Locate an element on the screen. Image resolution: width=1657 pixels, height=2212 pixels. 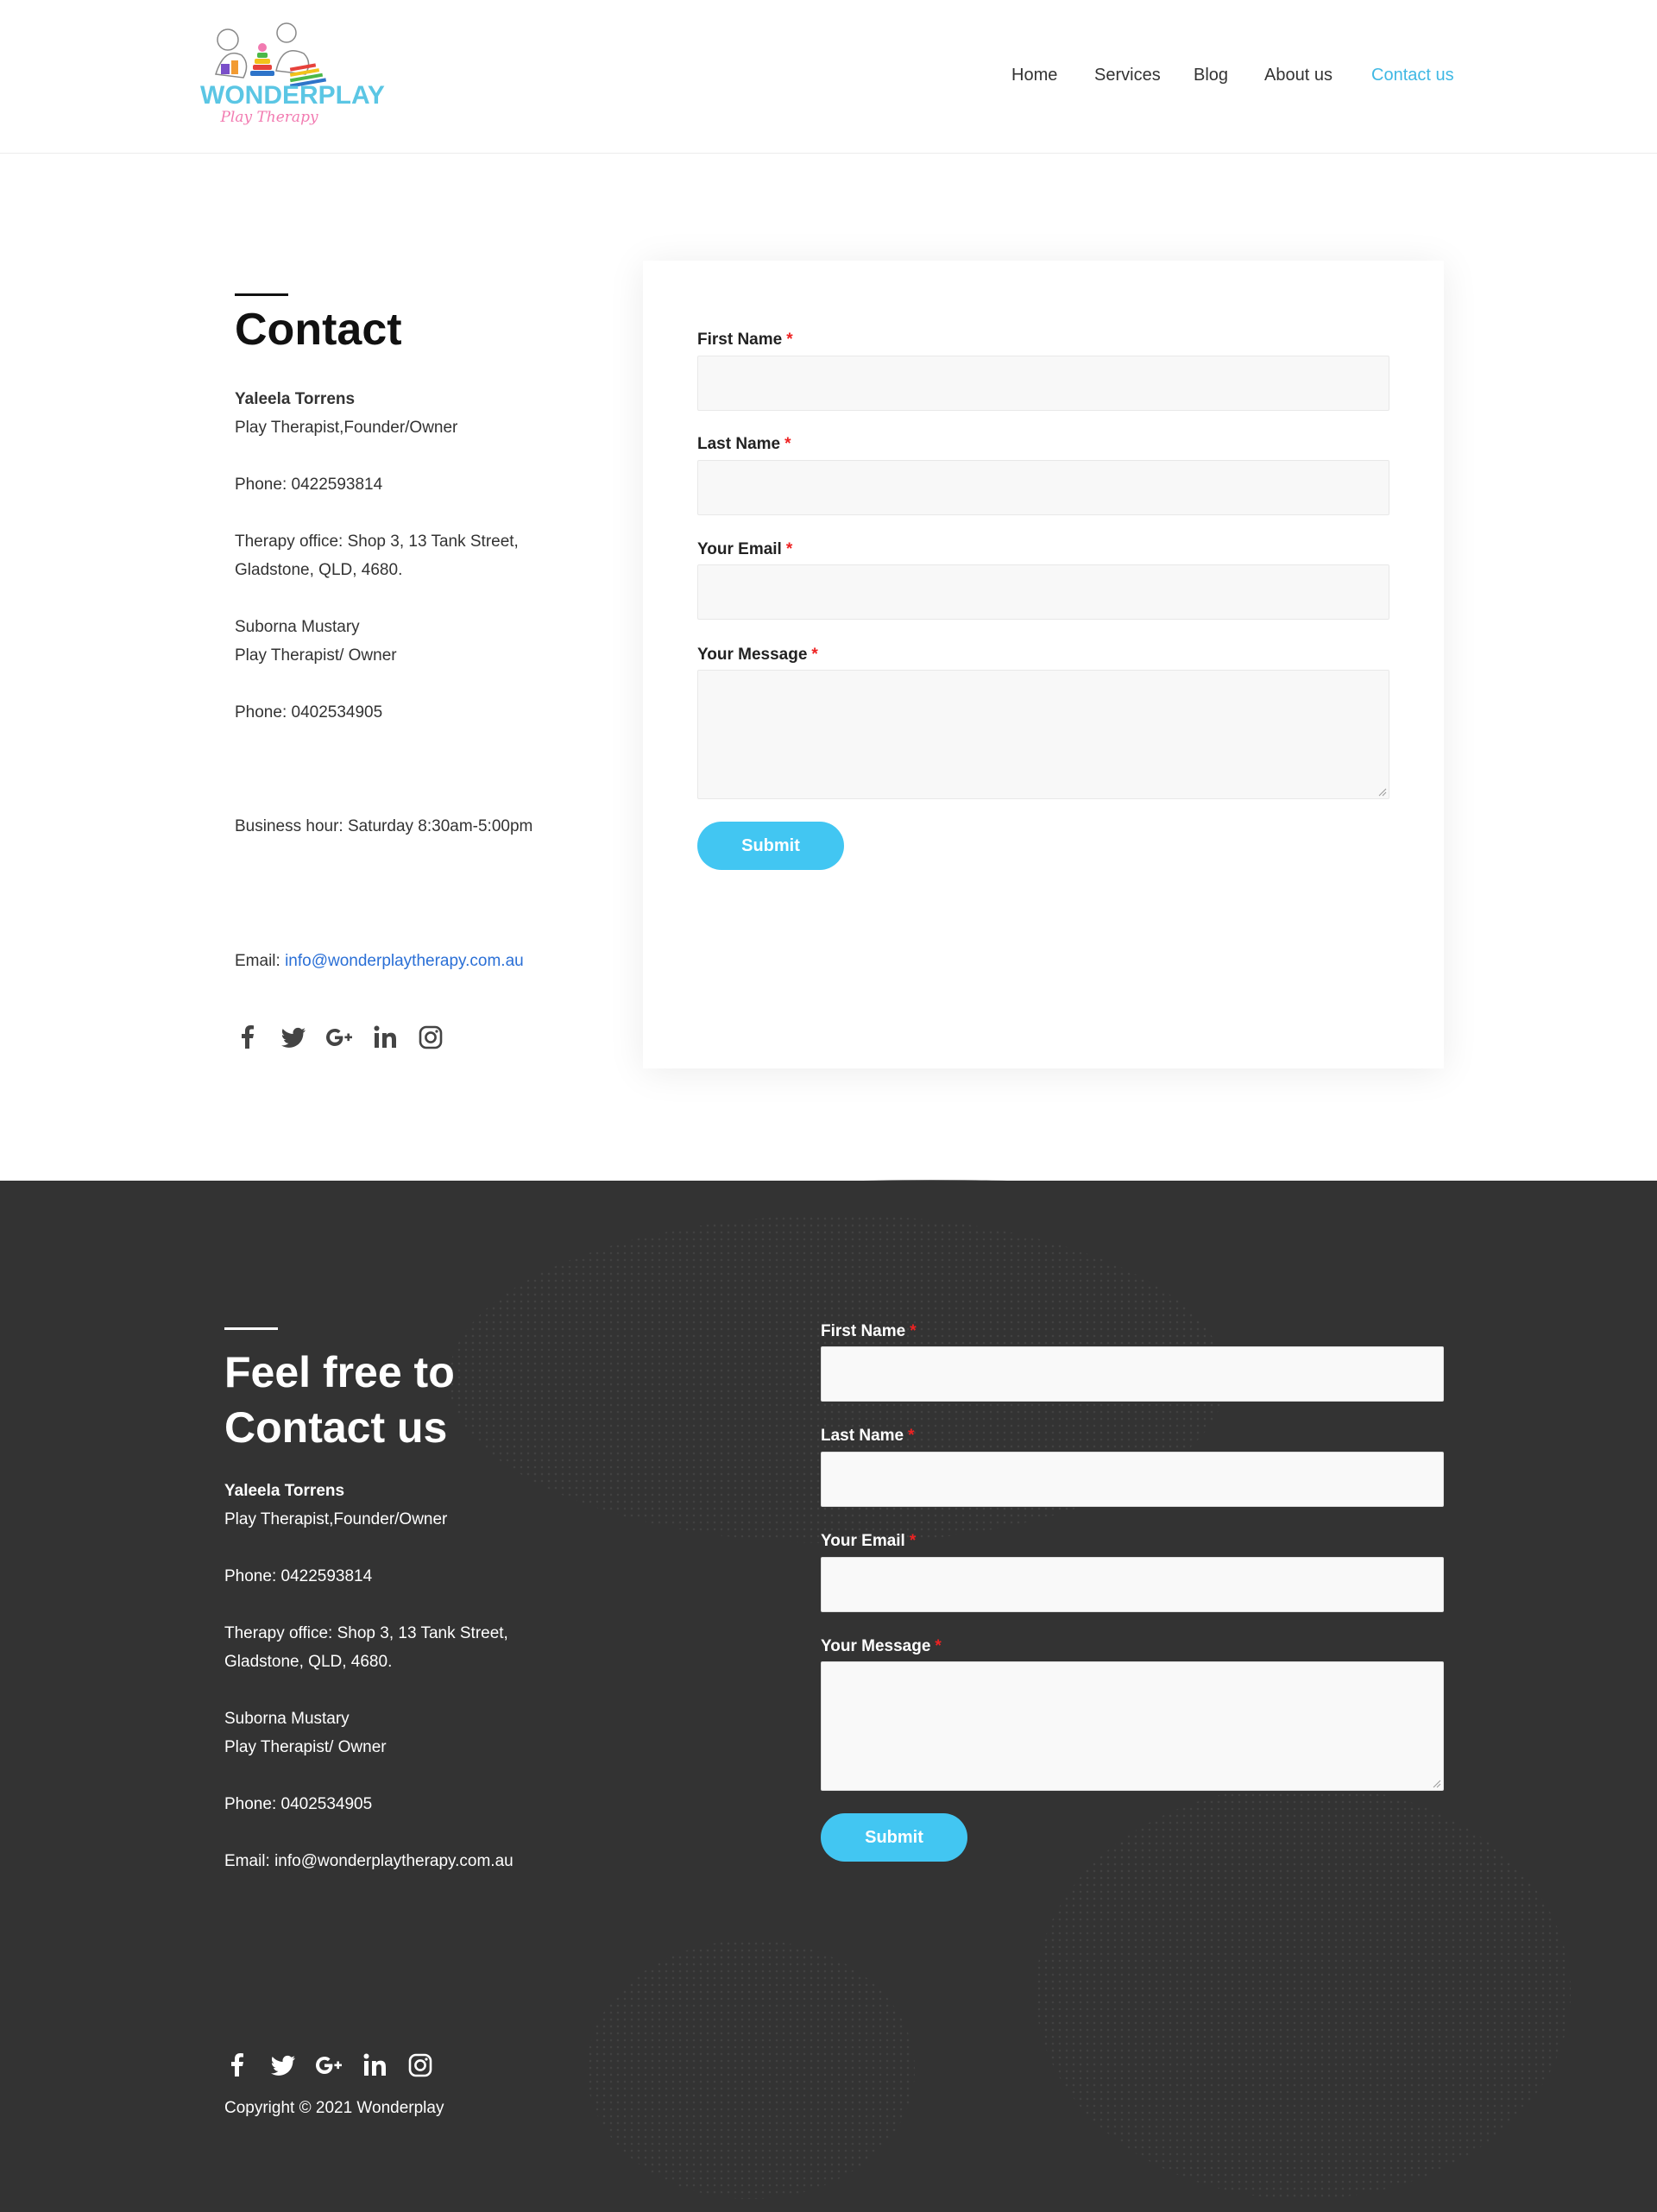
footer-last-name-field is located at coordinates (1132, 1479).